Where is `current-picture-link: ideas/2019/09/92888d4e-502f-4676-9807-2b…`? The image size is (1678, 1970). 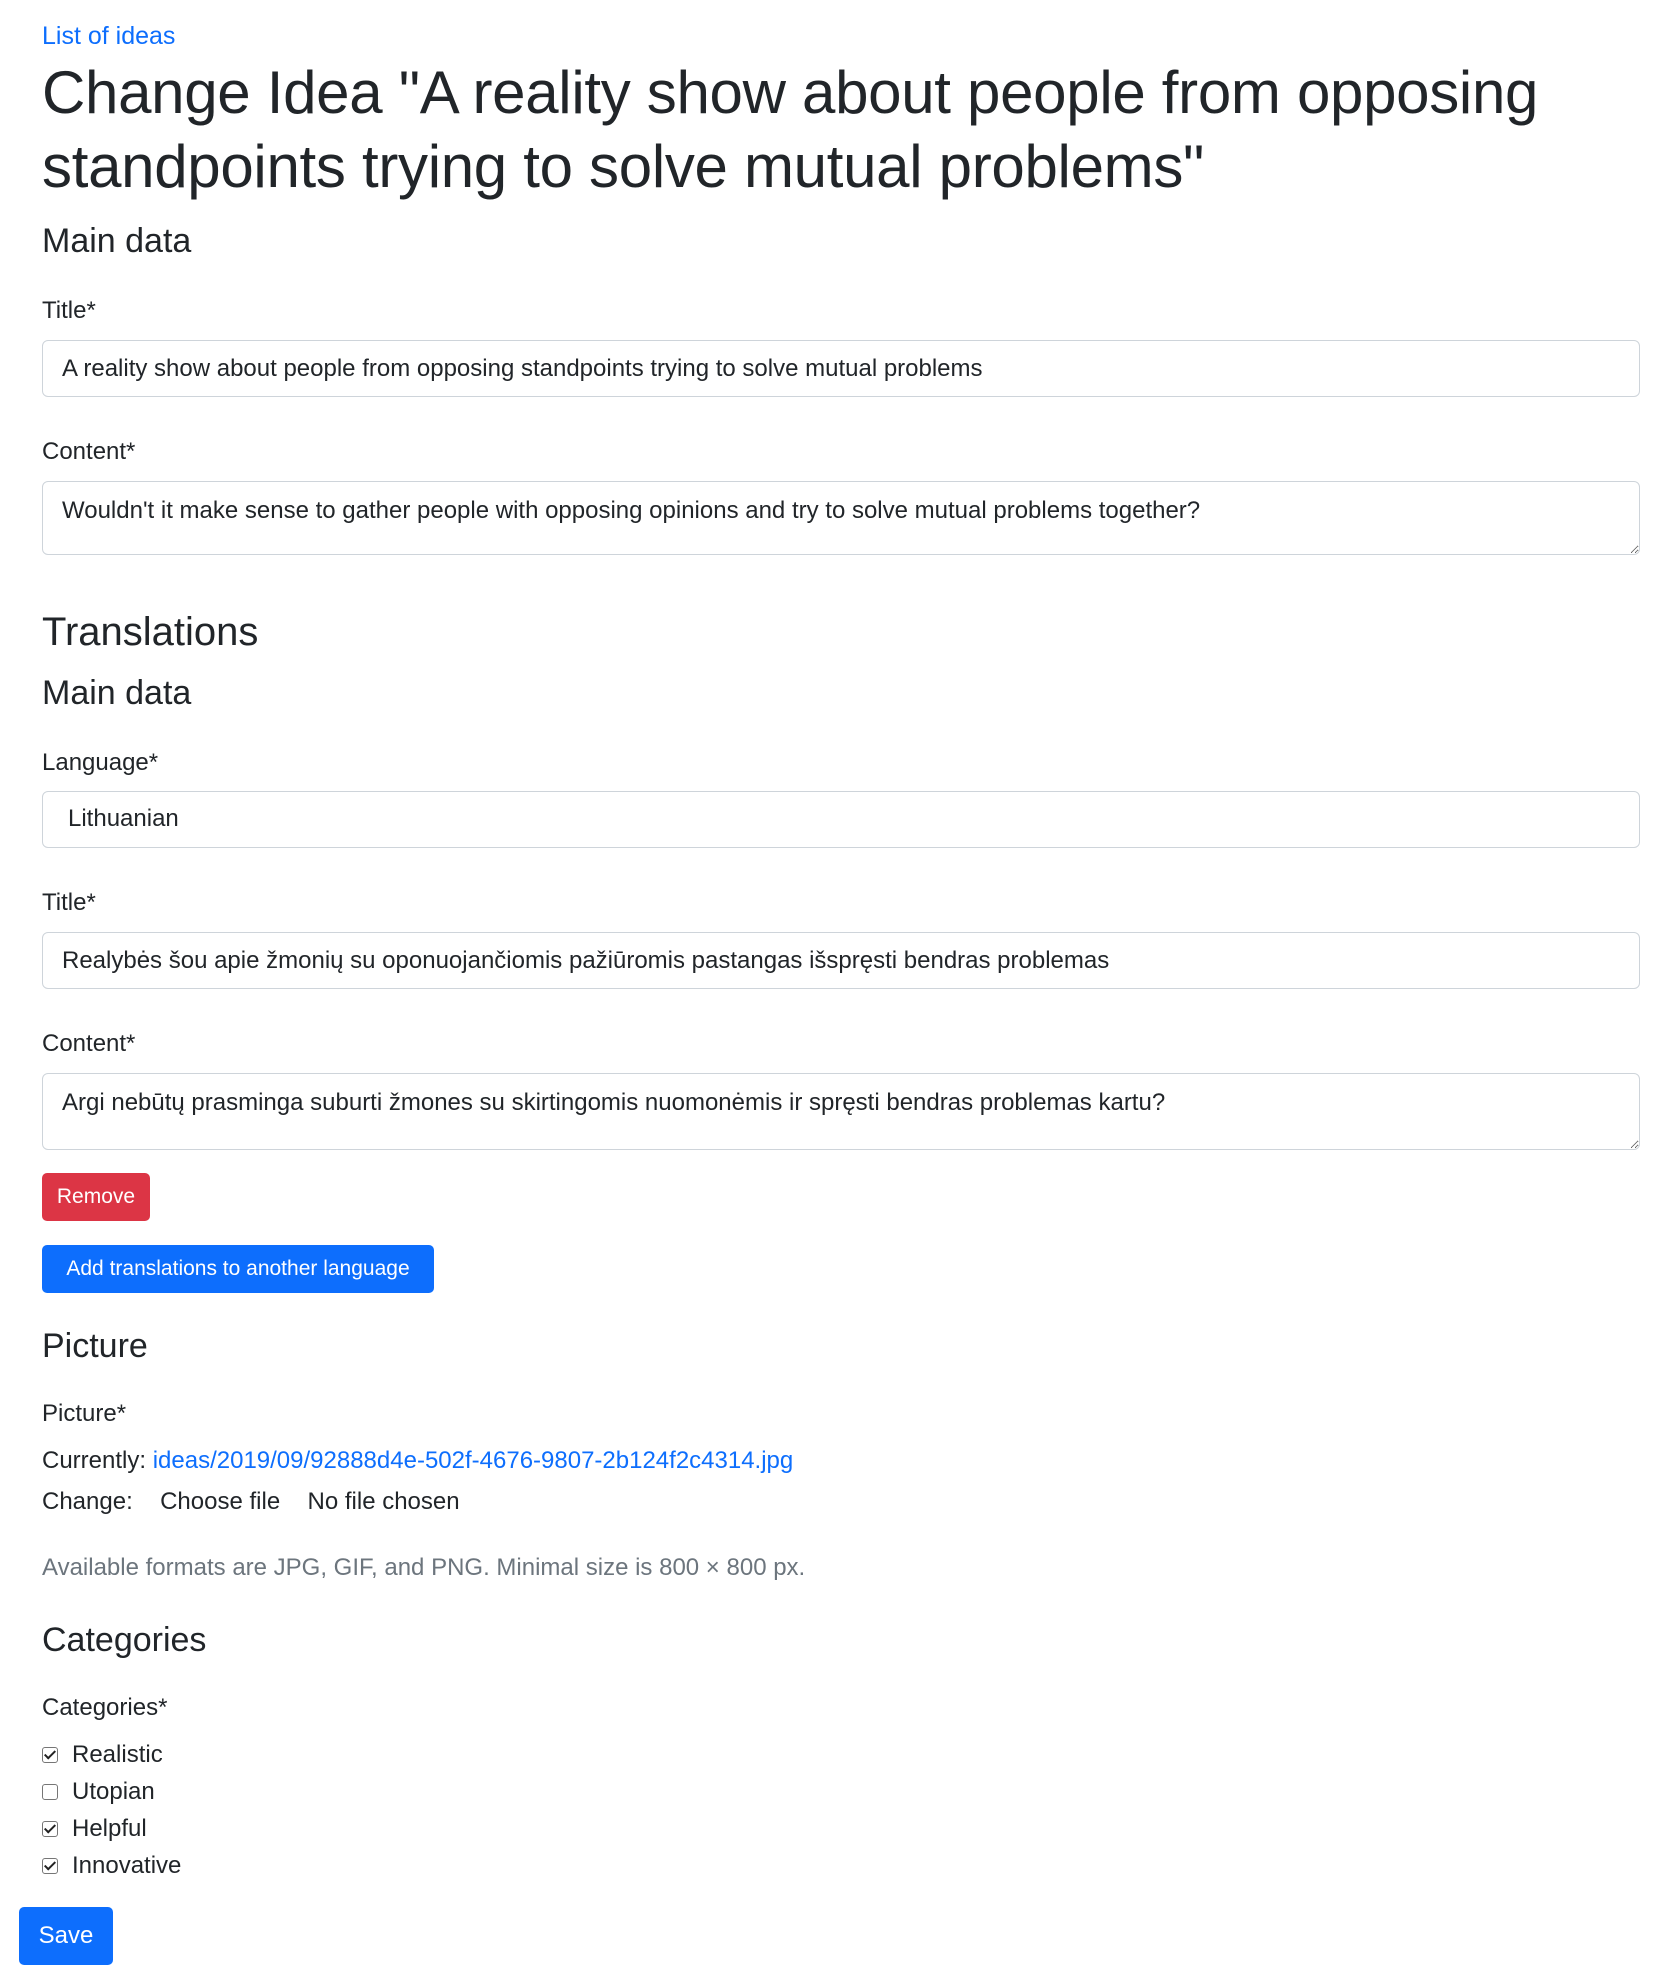
current-picture-link: ideas/2019/09/92888d4e-502f-4676-9807-2b… is located at coordinates (473, 1460).